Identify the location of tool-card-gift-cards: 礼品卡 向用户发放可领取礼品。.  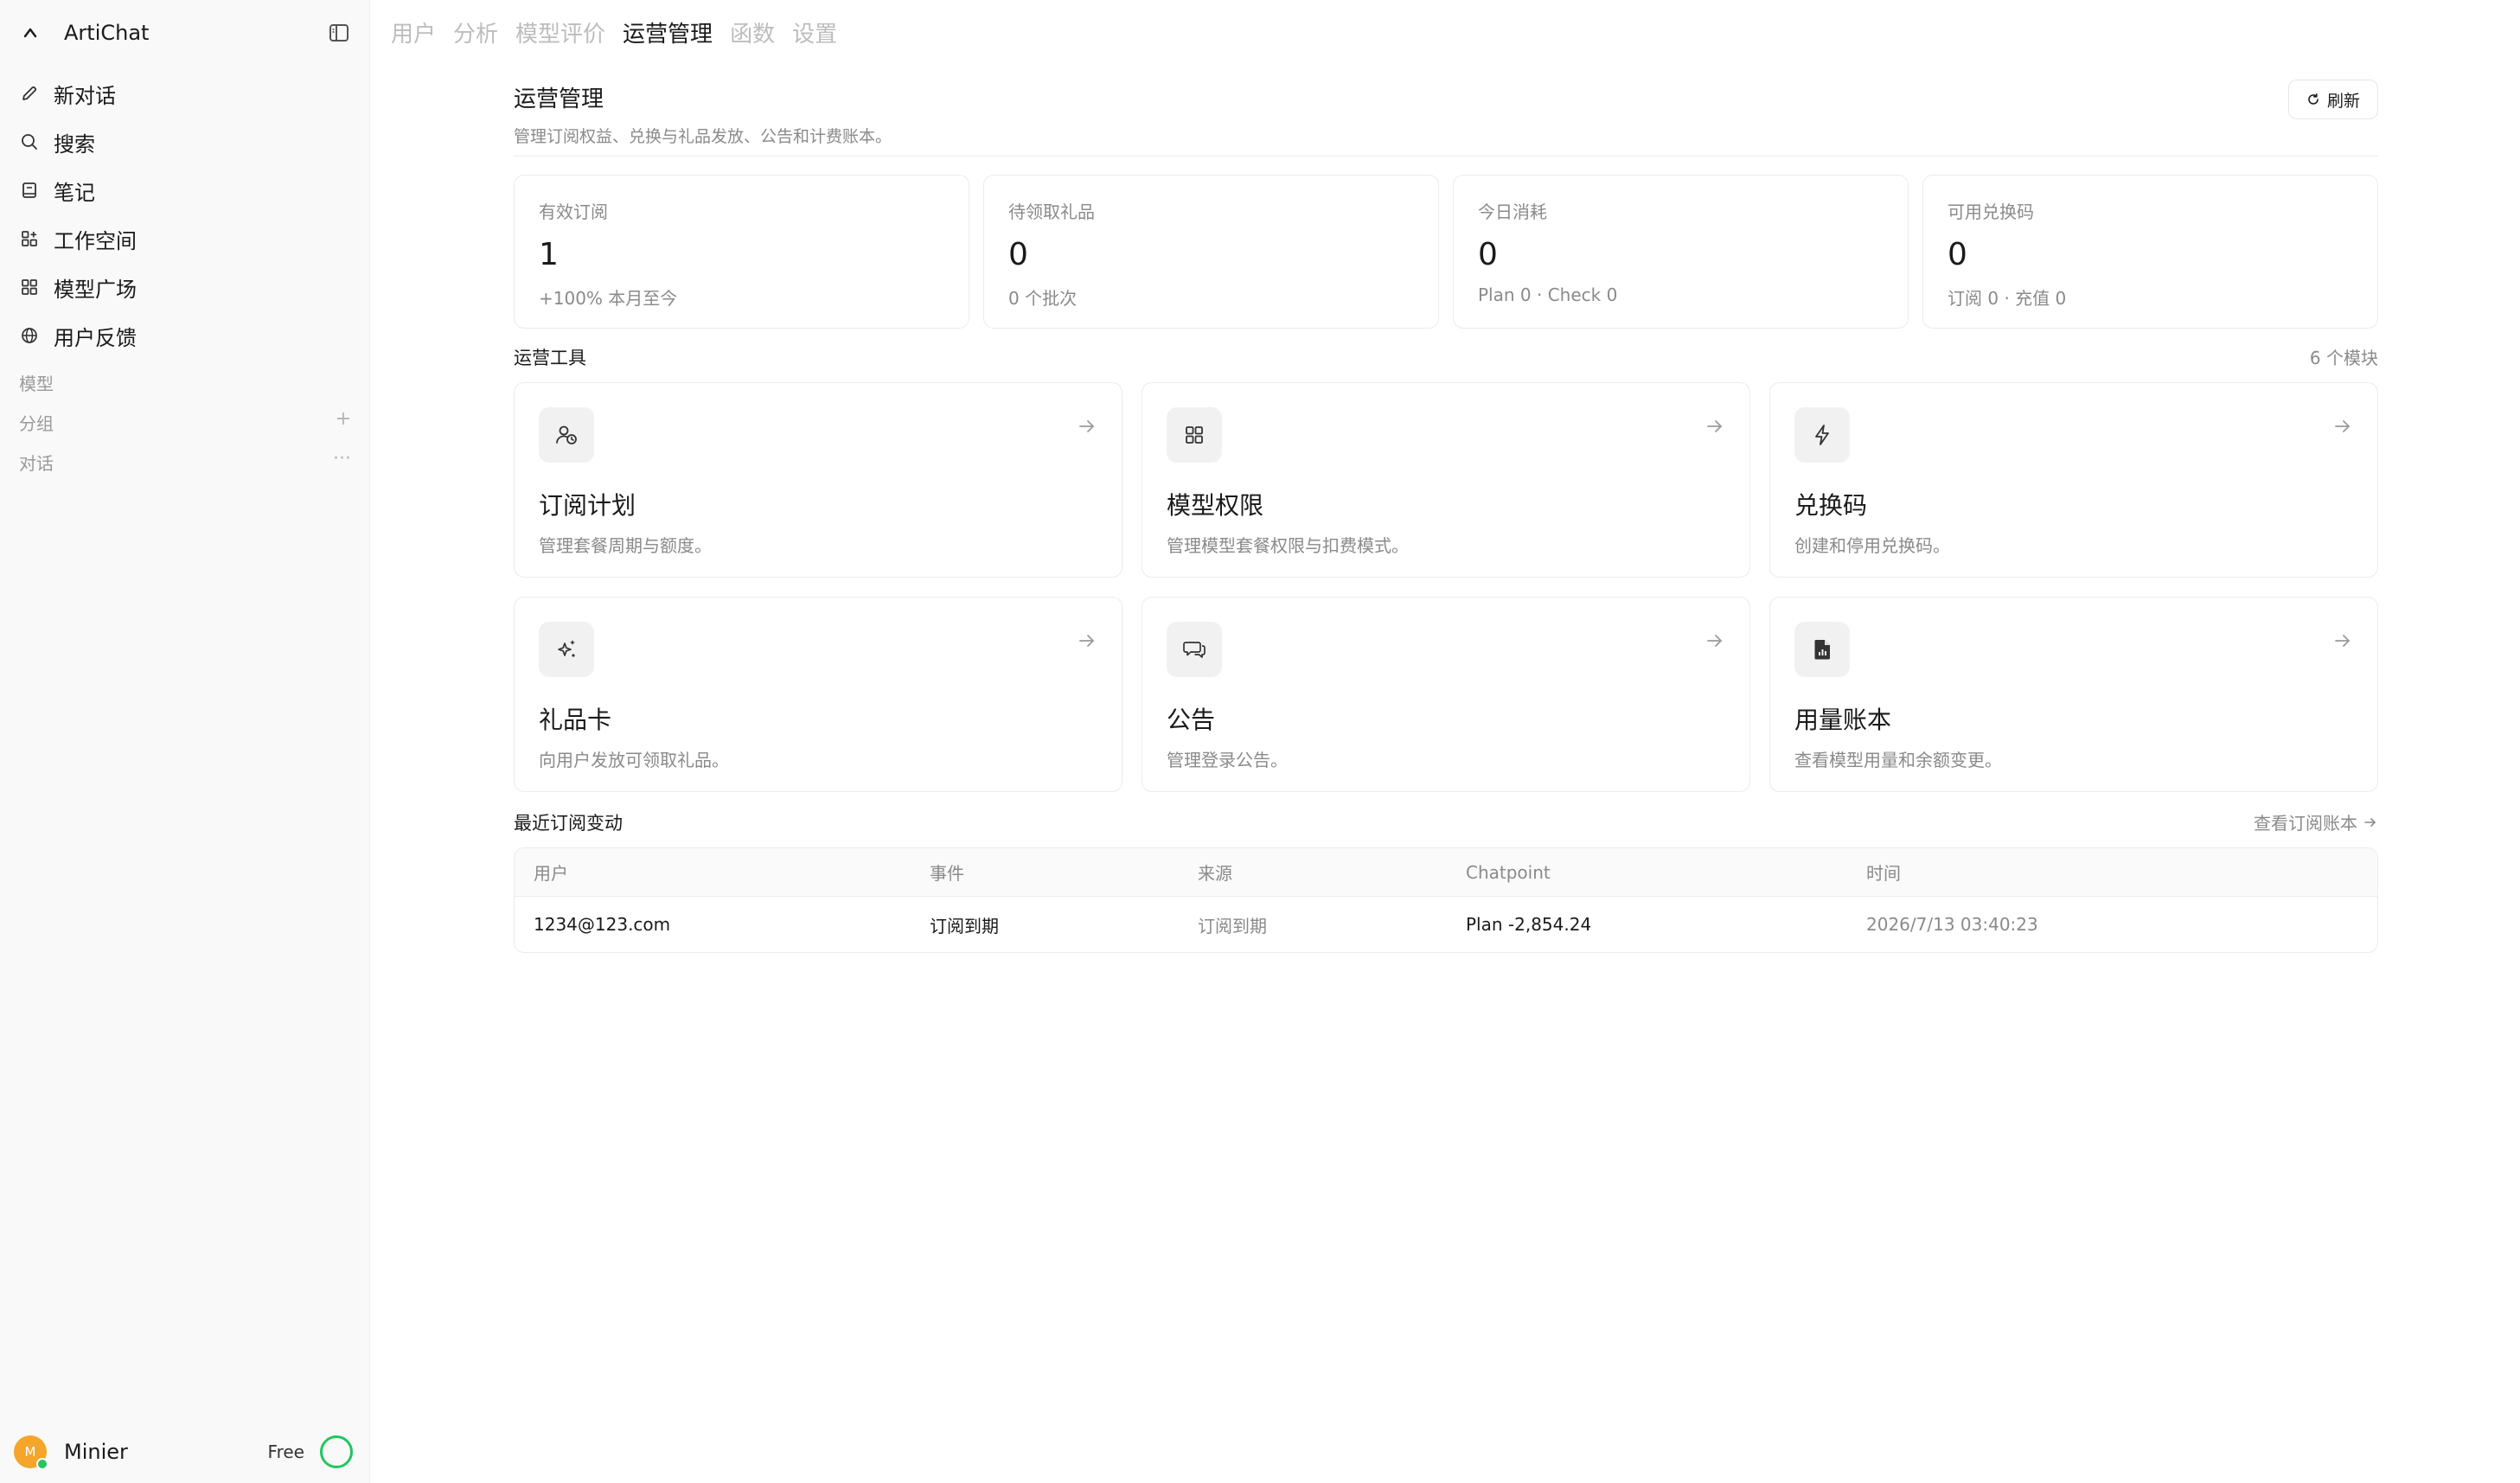
(818, 694).